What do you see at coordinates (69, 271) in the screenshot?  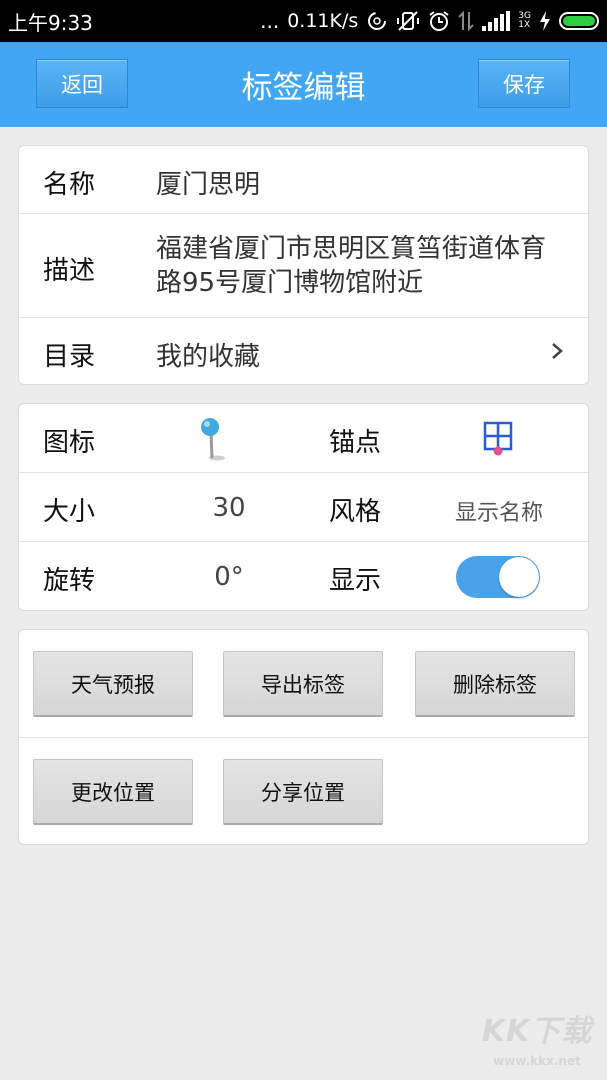 I see `description-label: 描述` at bounding box center [69, 271].